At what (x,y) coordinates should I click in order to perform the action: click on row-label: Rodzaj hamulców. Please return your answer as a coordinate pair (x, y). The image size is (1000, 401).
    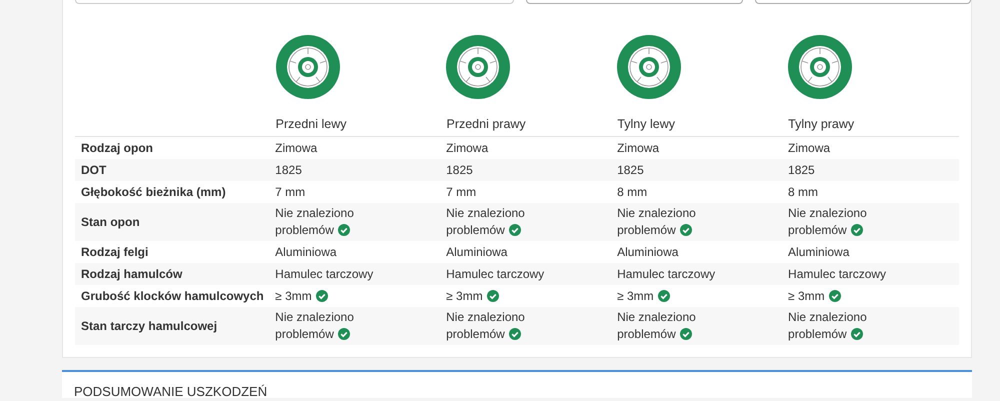
    Looking at the image, I should click on (132, 274).